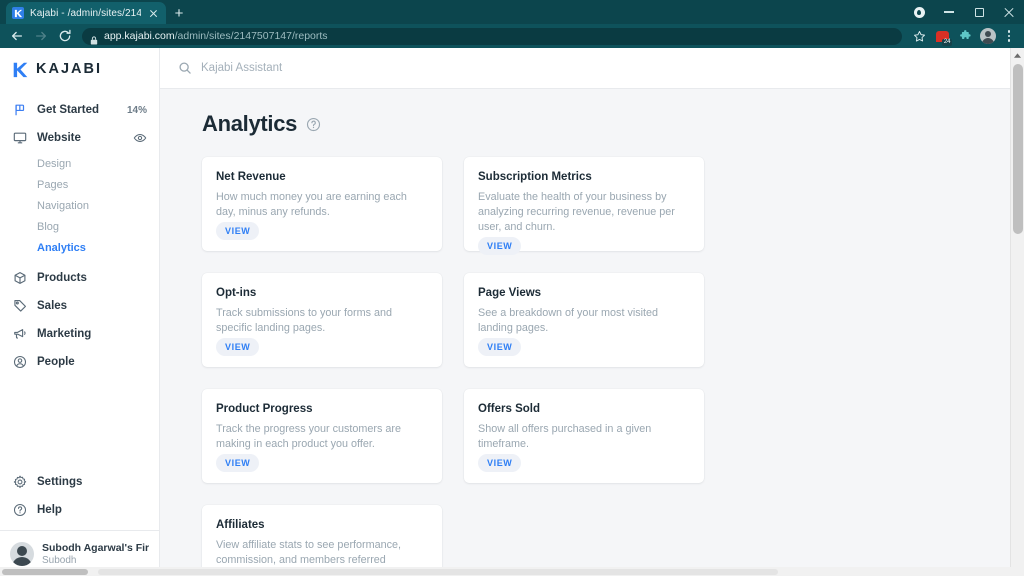 Image resolution: width=1024 pixels, height=576 pixels. What do you see at coordinates (45, 571) in the screenshot?
I see `horizontal-scrollbar-thumb` at bounding box center [45, 571].